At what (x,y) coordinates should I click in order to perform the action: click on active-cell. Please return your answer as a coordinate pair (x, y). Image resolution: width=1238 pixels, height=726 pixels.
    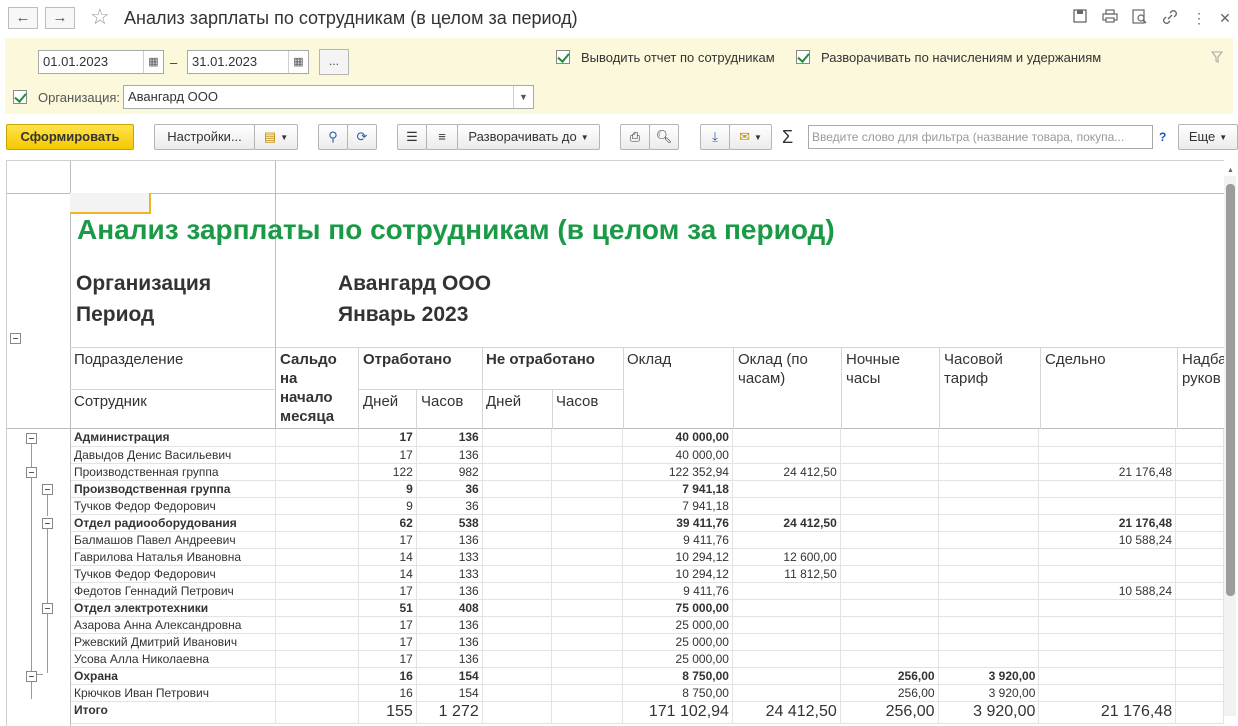
    Looking at the image, I should click on (110, 203).